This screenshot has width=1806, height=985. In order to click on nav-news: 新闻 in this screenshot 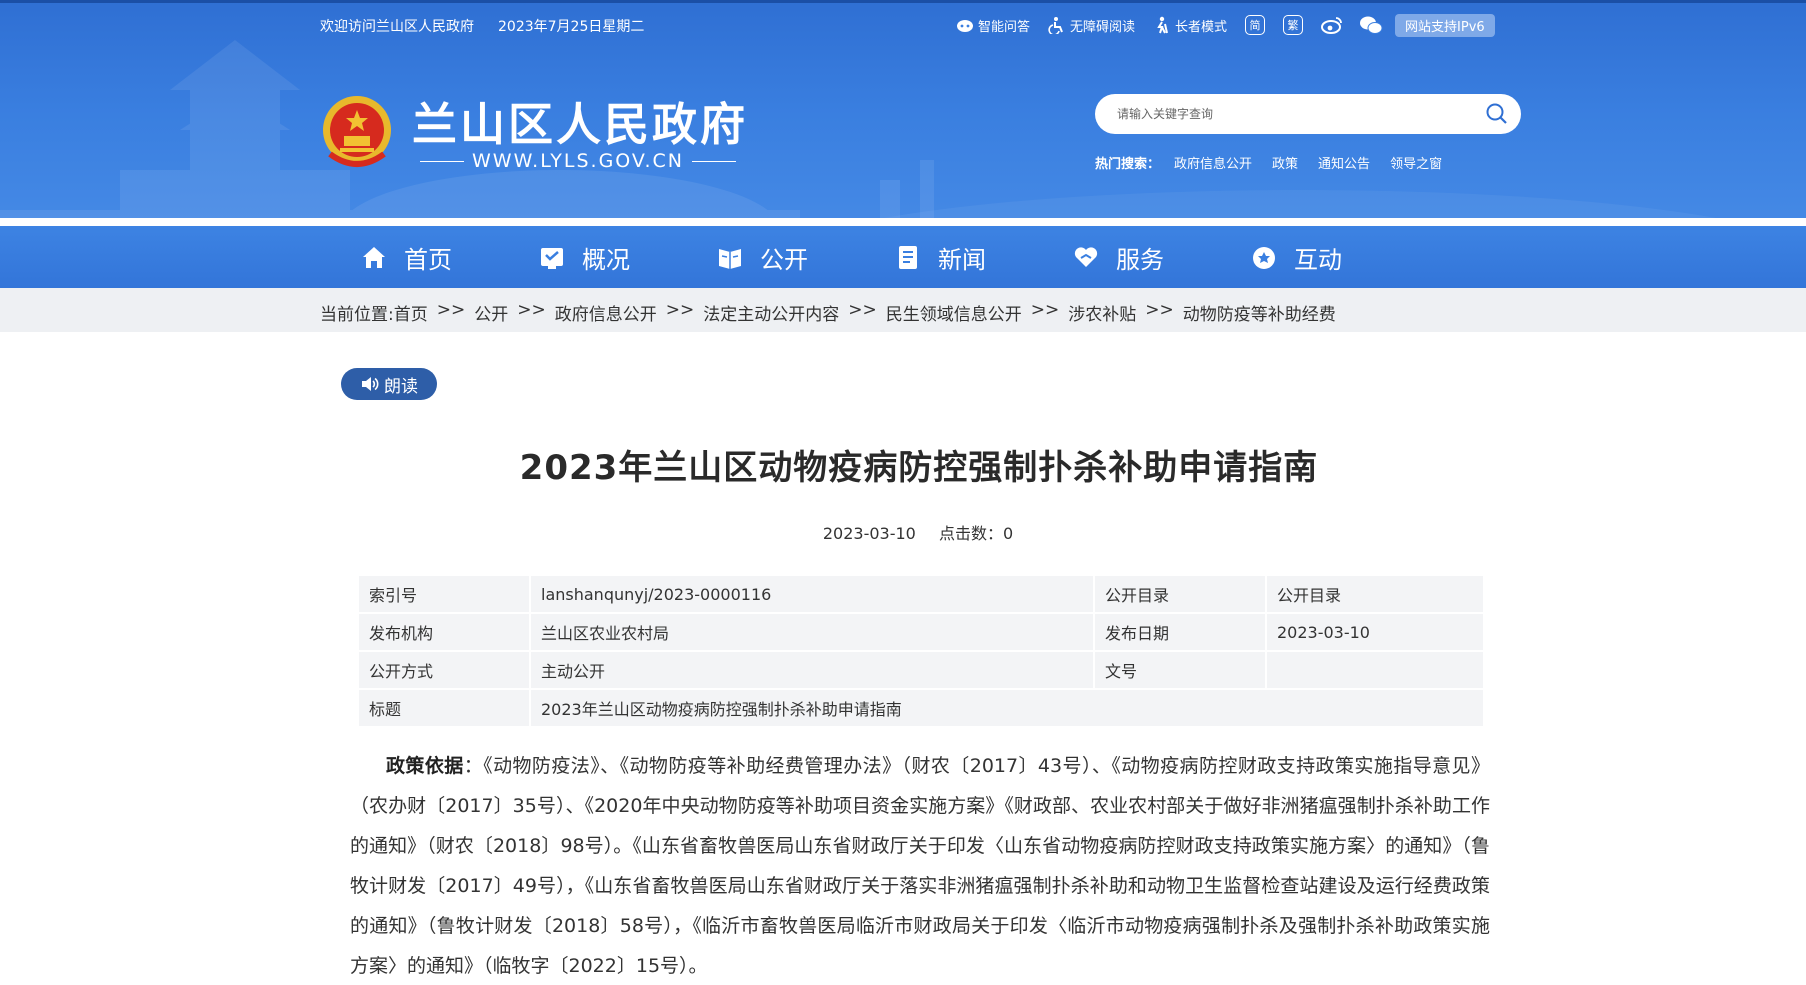, I will do `click(983, 257)`.